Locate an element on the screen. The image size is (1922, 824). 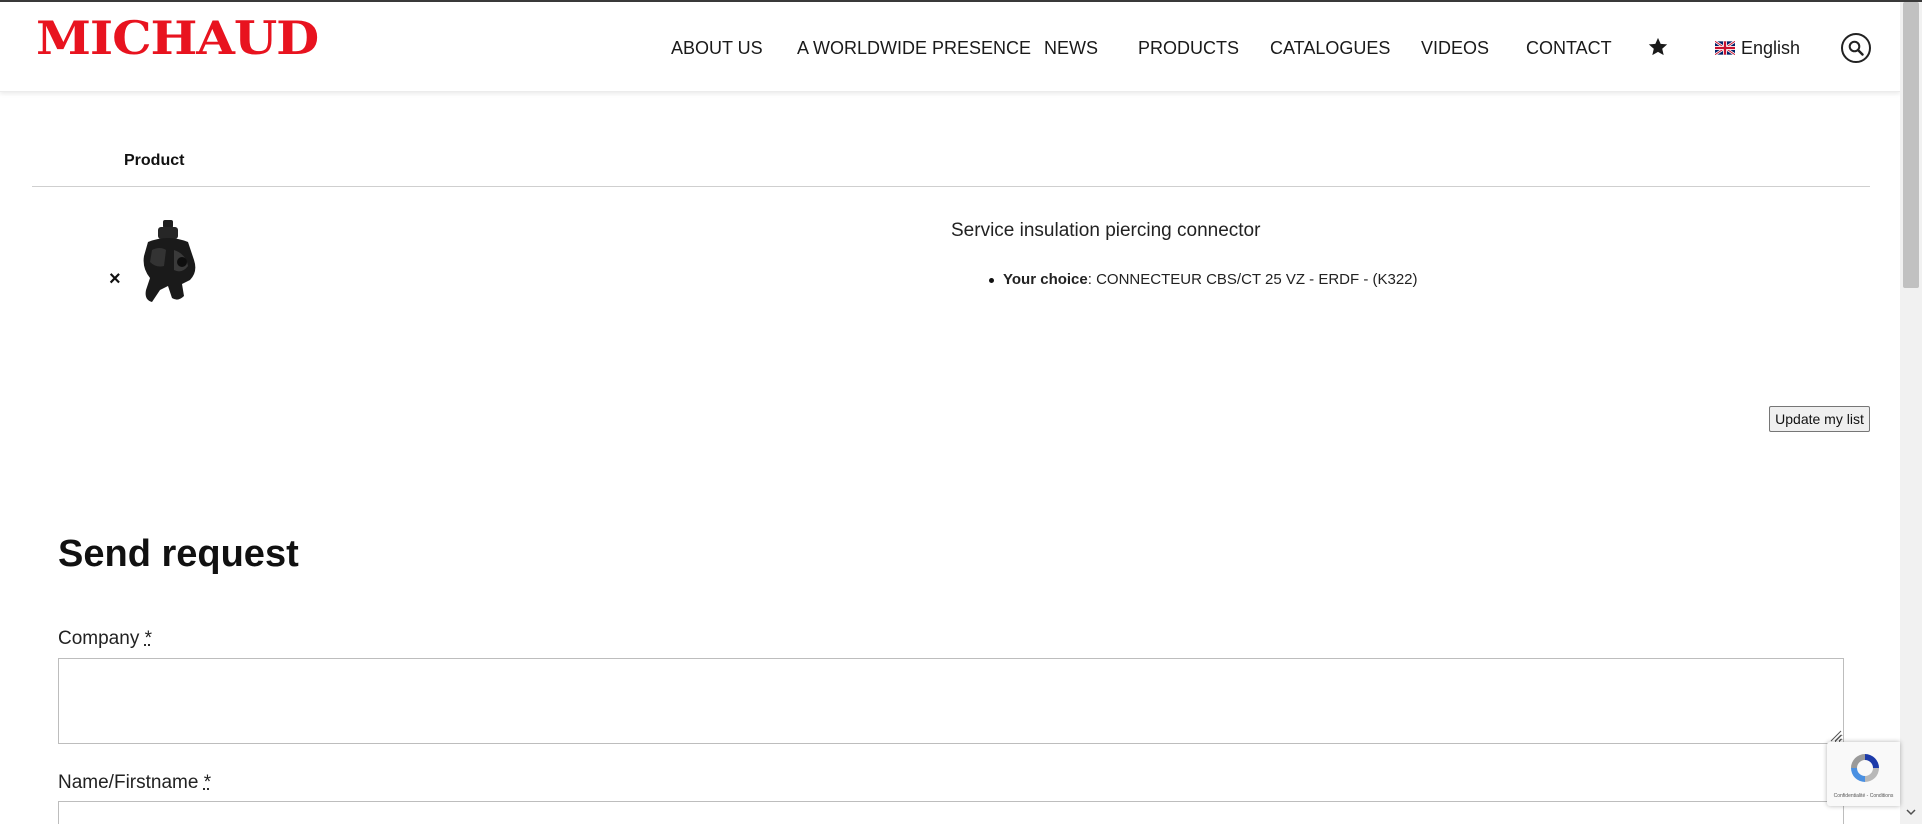
table-divider is located at coordinates (951, 186).